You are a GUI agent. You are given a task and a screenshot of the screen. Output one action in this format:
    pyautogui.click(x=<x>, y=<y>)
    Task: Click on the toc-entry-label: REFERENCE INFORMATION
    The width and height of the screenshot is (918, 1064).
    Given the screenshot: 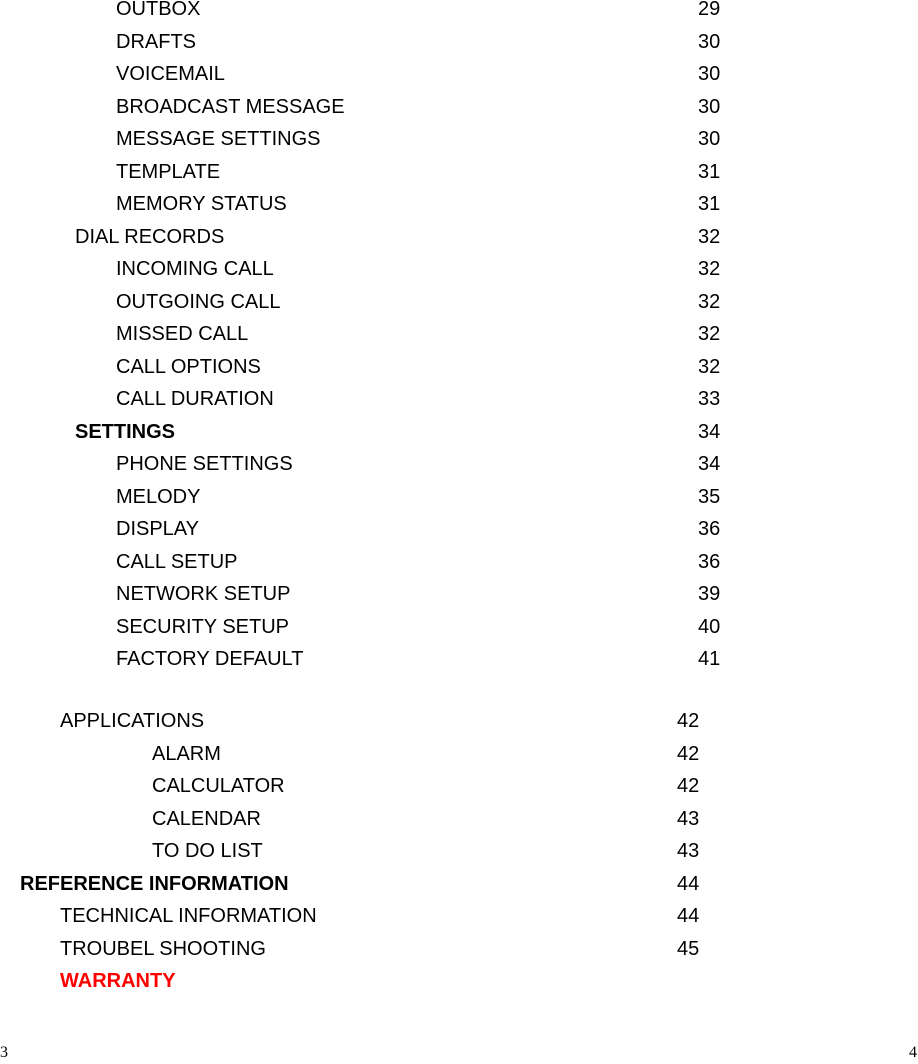 What is the action you would take?
    pyautogui.click(x=154, y=883)
    